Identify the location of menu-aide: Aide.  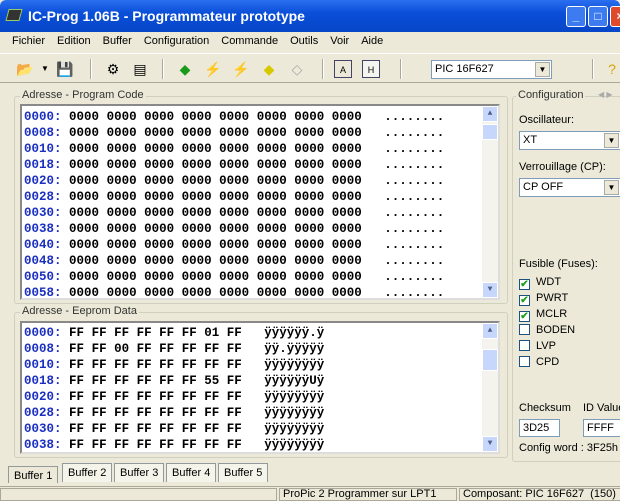
(372, 41).